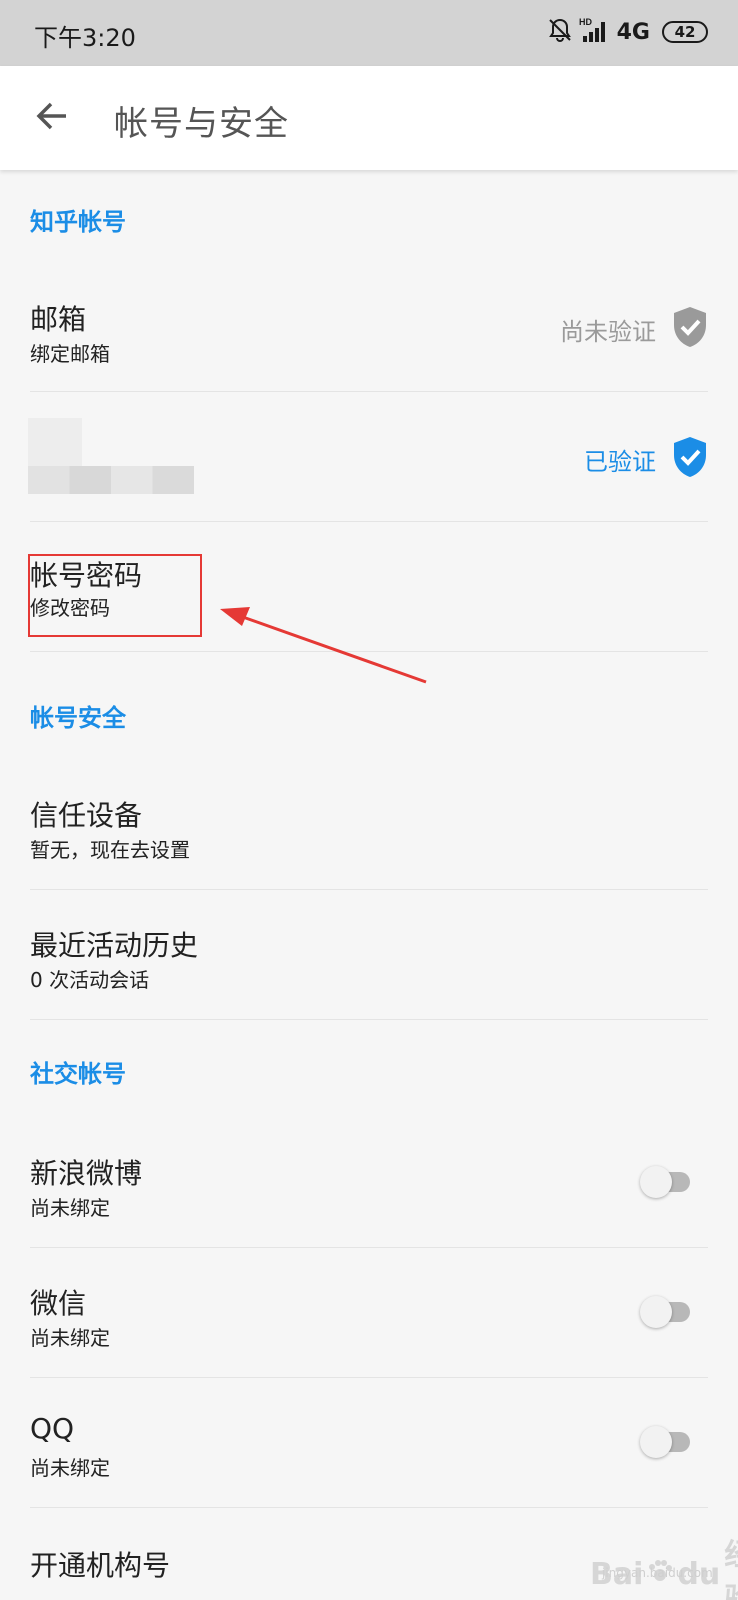 The height and width of the screenshot is (1600, 738). Describe the element at coordinates (86, 1173) in the screenshot. I see `weibo-title: 新浪微博` at that location.